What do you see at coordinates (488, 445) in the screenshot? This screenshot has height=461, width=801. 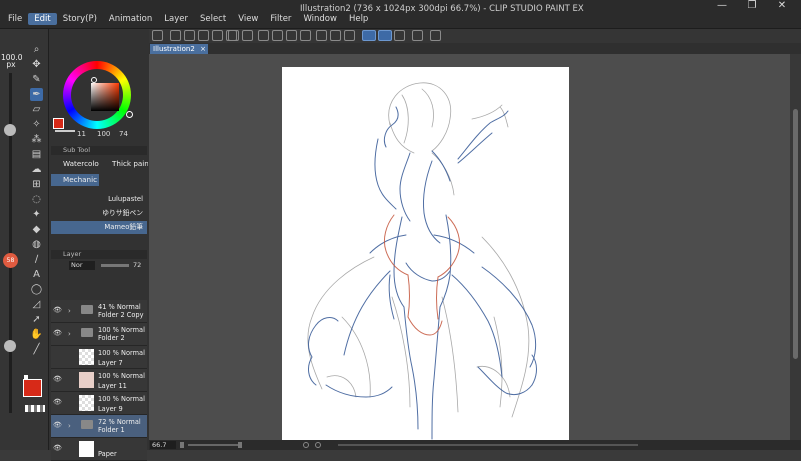 I see `horizontal-scrollbar` at bounding box center [488, 445].